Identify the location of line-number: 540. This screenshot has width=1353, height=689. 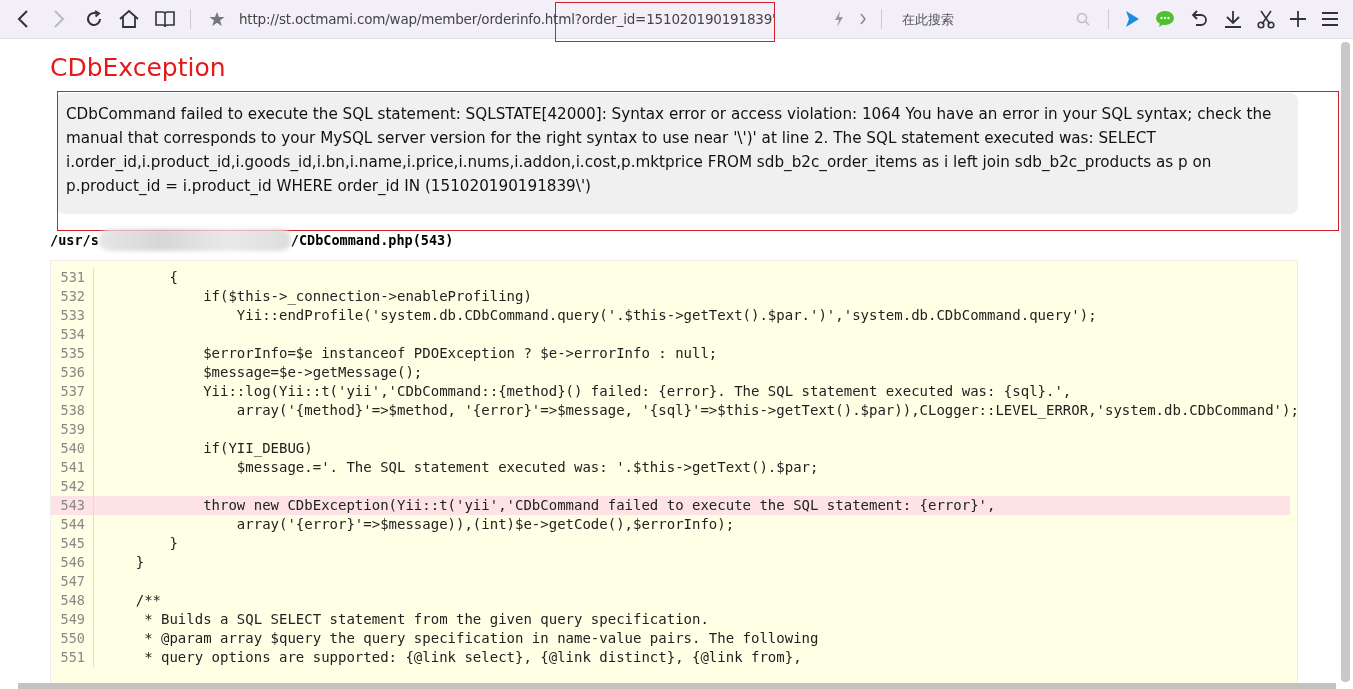
(72, 448).